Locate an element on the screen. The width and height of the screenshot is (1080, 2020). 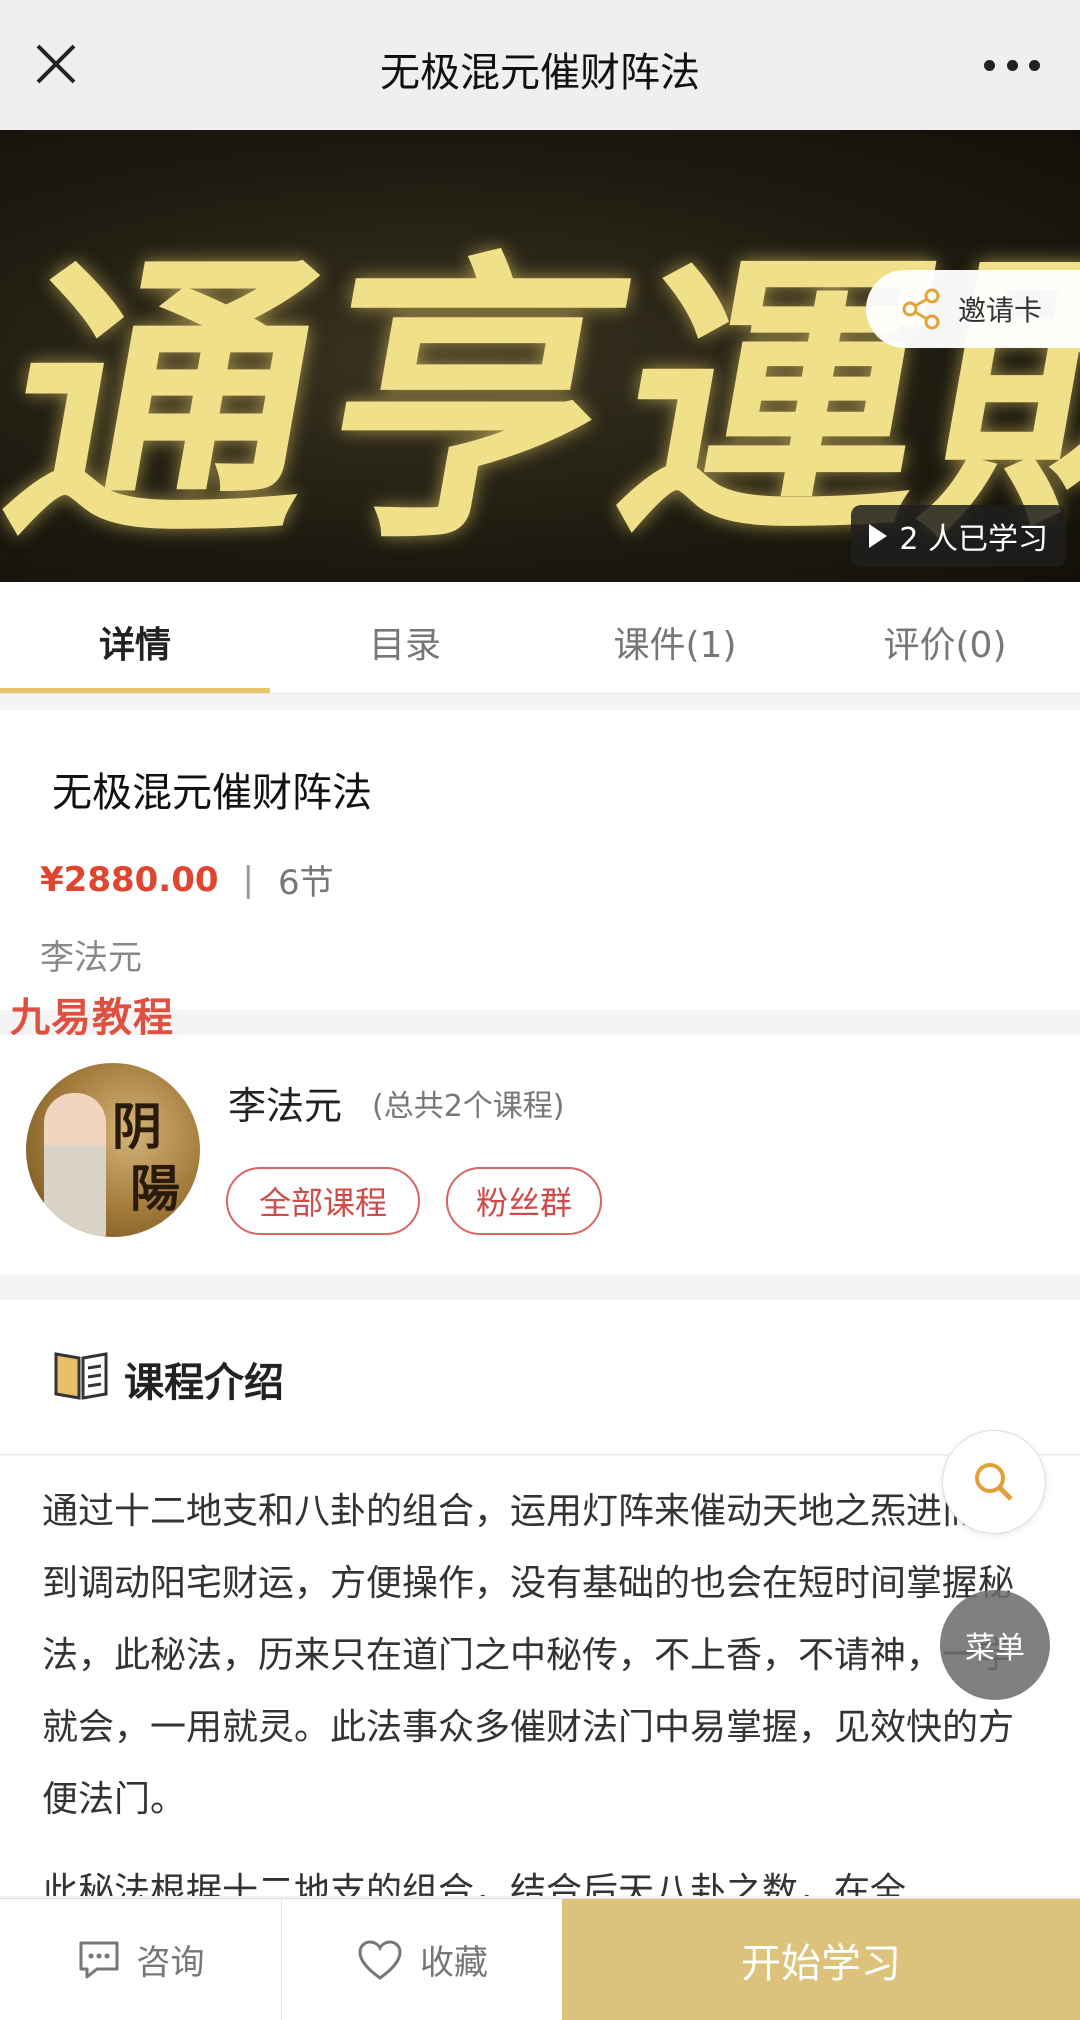
start-learning-button: 开始学习 is located at coordinates (821, 1959).